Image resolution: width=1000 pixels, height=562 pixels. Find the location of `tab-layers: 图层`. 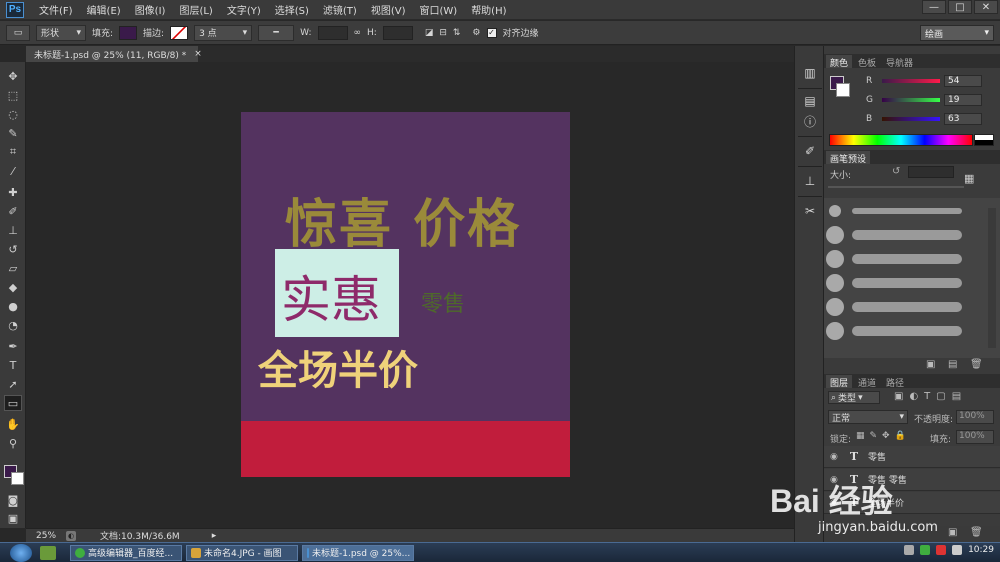

tab-layers: 图层 is located at coordinates (839, 382).